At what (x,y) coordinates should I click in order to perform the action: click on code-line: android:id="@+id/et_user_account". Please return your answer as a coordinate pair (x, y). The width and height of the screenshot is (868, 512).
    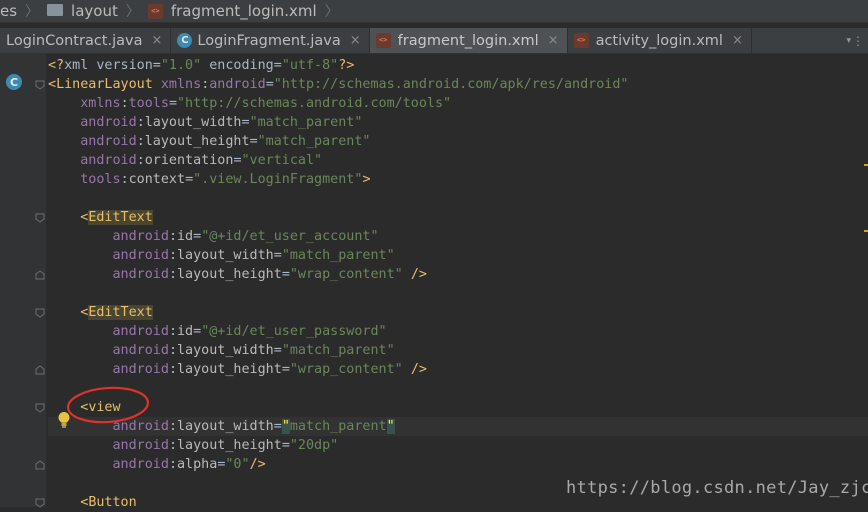
    Looking at the image, I should click on (458, 236).